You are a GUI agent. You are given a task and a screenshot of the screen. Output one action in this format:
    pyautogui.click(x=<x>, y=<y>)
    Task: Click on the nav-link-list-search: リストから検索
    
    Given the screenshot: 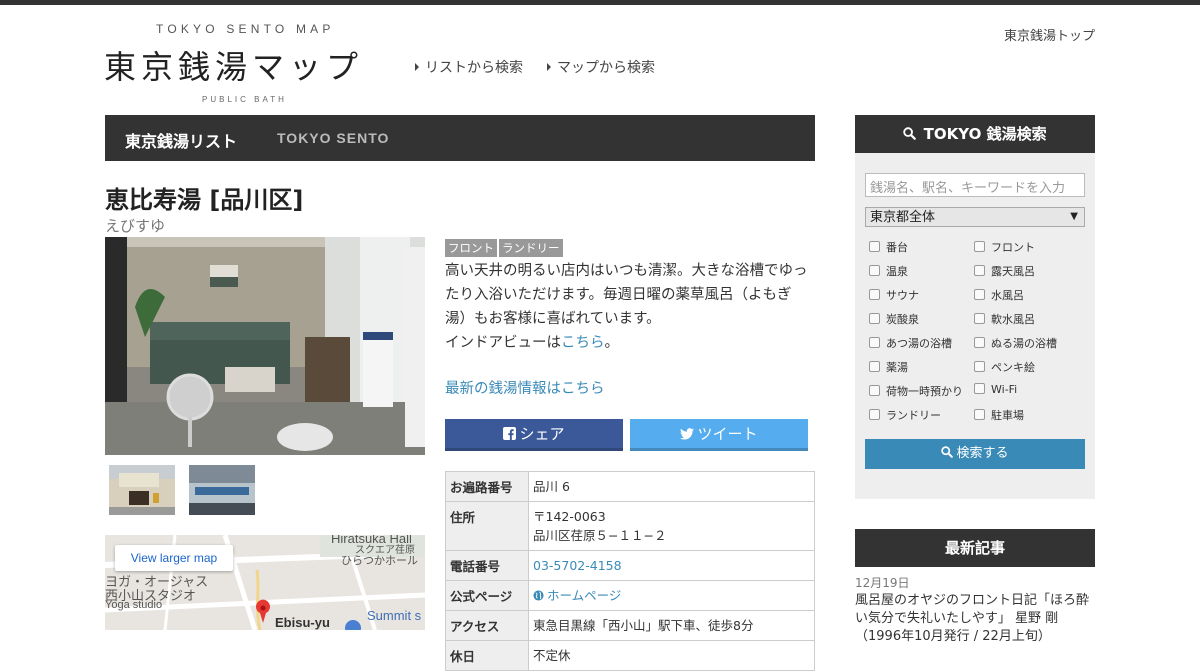 What is the action you would take?
    pyautogui.click(x=469, y=67)
    